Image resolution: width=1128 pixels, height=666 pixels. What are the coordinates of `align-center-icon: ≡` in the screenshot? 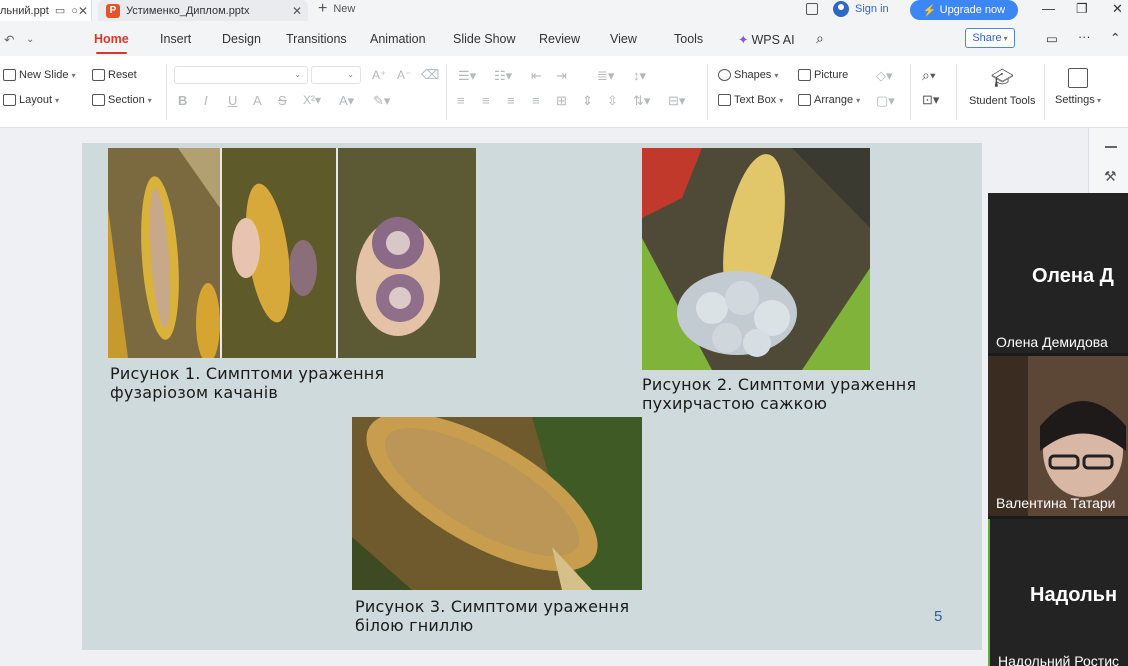 It's located at (486, 100).